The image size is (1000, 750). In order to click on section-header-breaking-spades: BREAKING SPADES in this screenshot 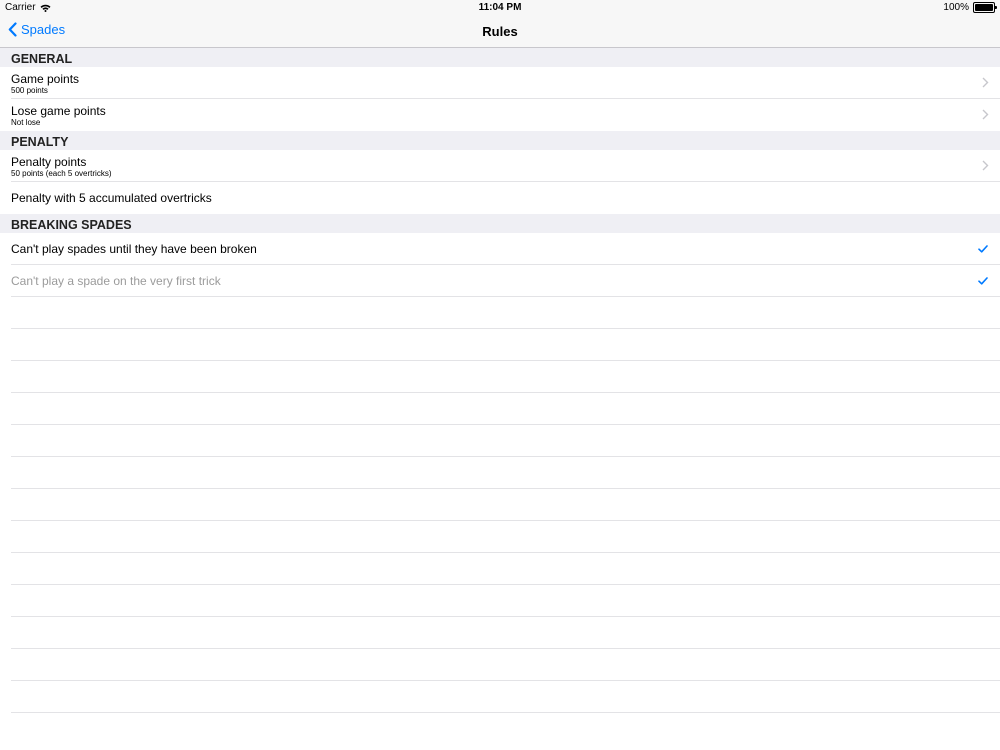, I will do `click(500, 223)`.